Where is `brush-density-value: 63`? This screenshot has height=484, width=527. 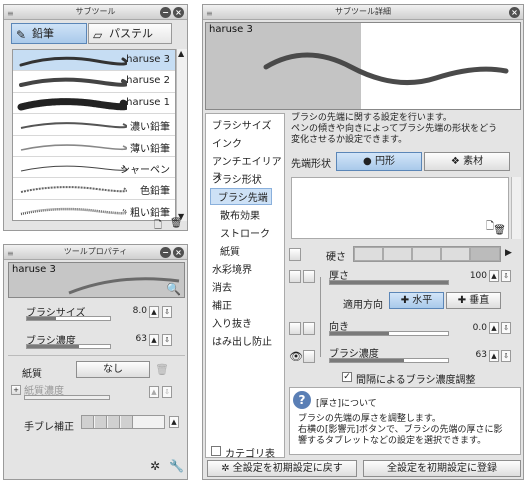 brush-density-value: 63 is located at coordinates (133, 339).